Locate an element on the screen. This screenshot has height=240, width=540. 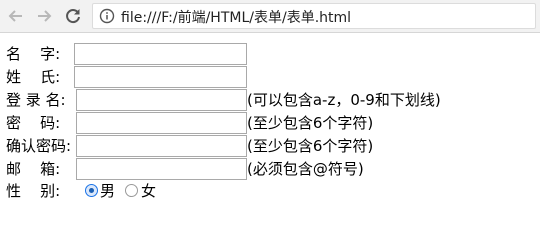
reload-button is located at coordinates (73, 16).